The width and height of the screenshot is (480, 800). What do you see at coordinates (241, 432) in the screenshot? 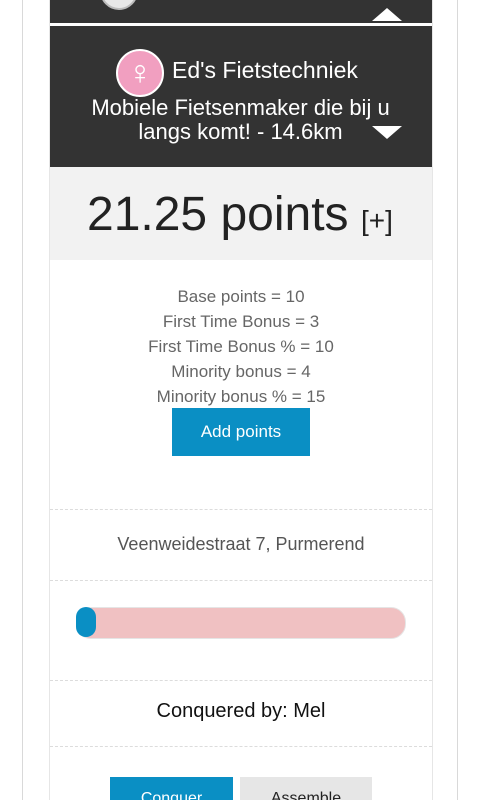
I see `add-points-button: Add points` at bounding box center [241, 432].